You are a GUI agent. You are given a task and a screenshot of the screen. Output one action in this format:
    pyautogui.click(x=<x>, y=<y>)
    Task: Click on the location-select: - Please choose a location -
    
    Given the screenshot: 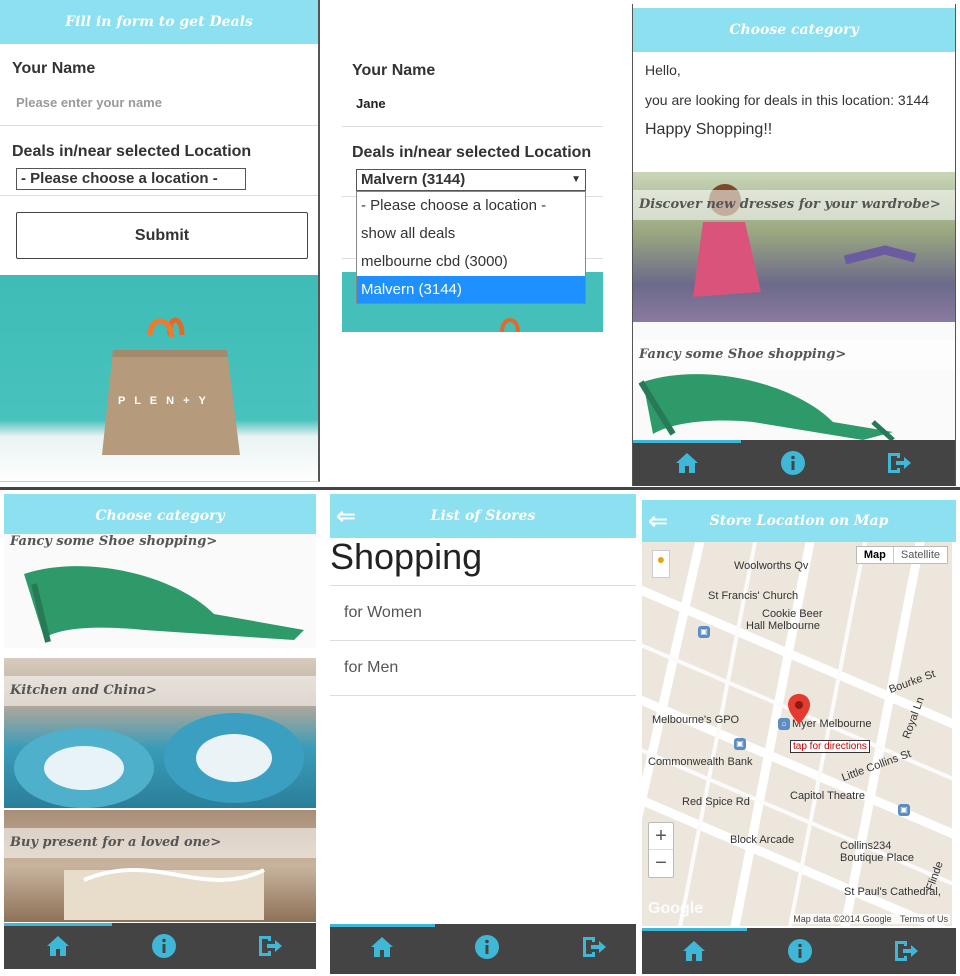 What is the action you would take?
    pyautogui.click(x=131, y=179)
    